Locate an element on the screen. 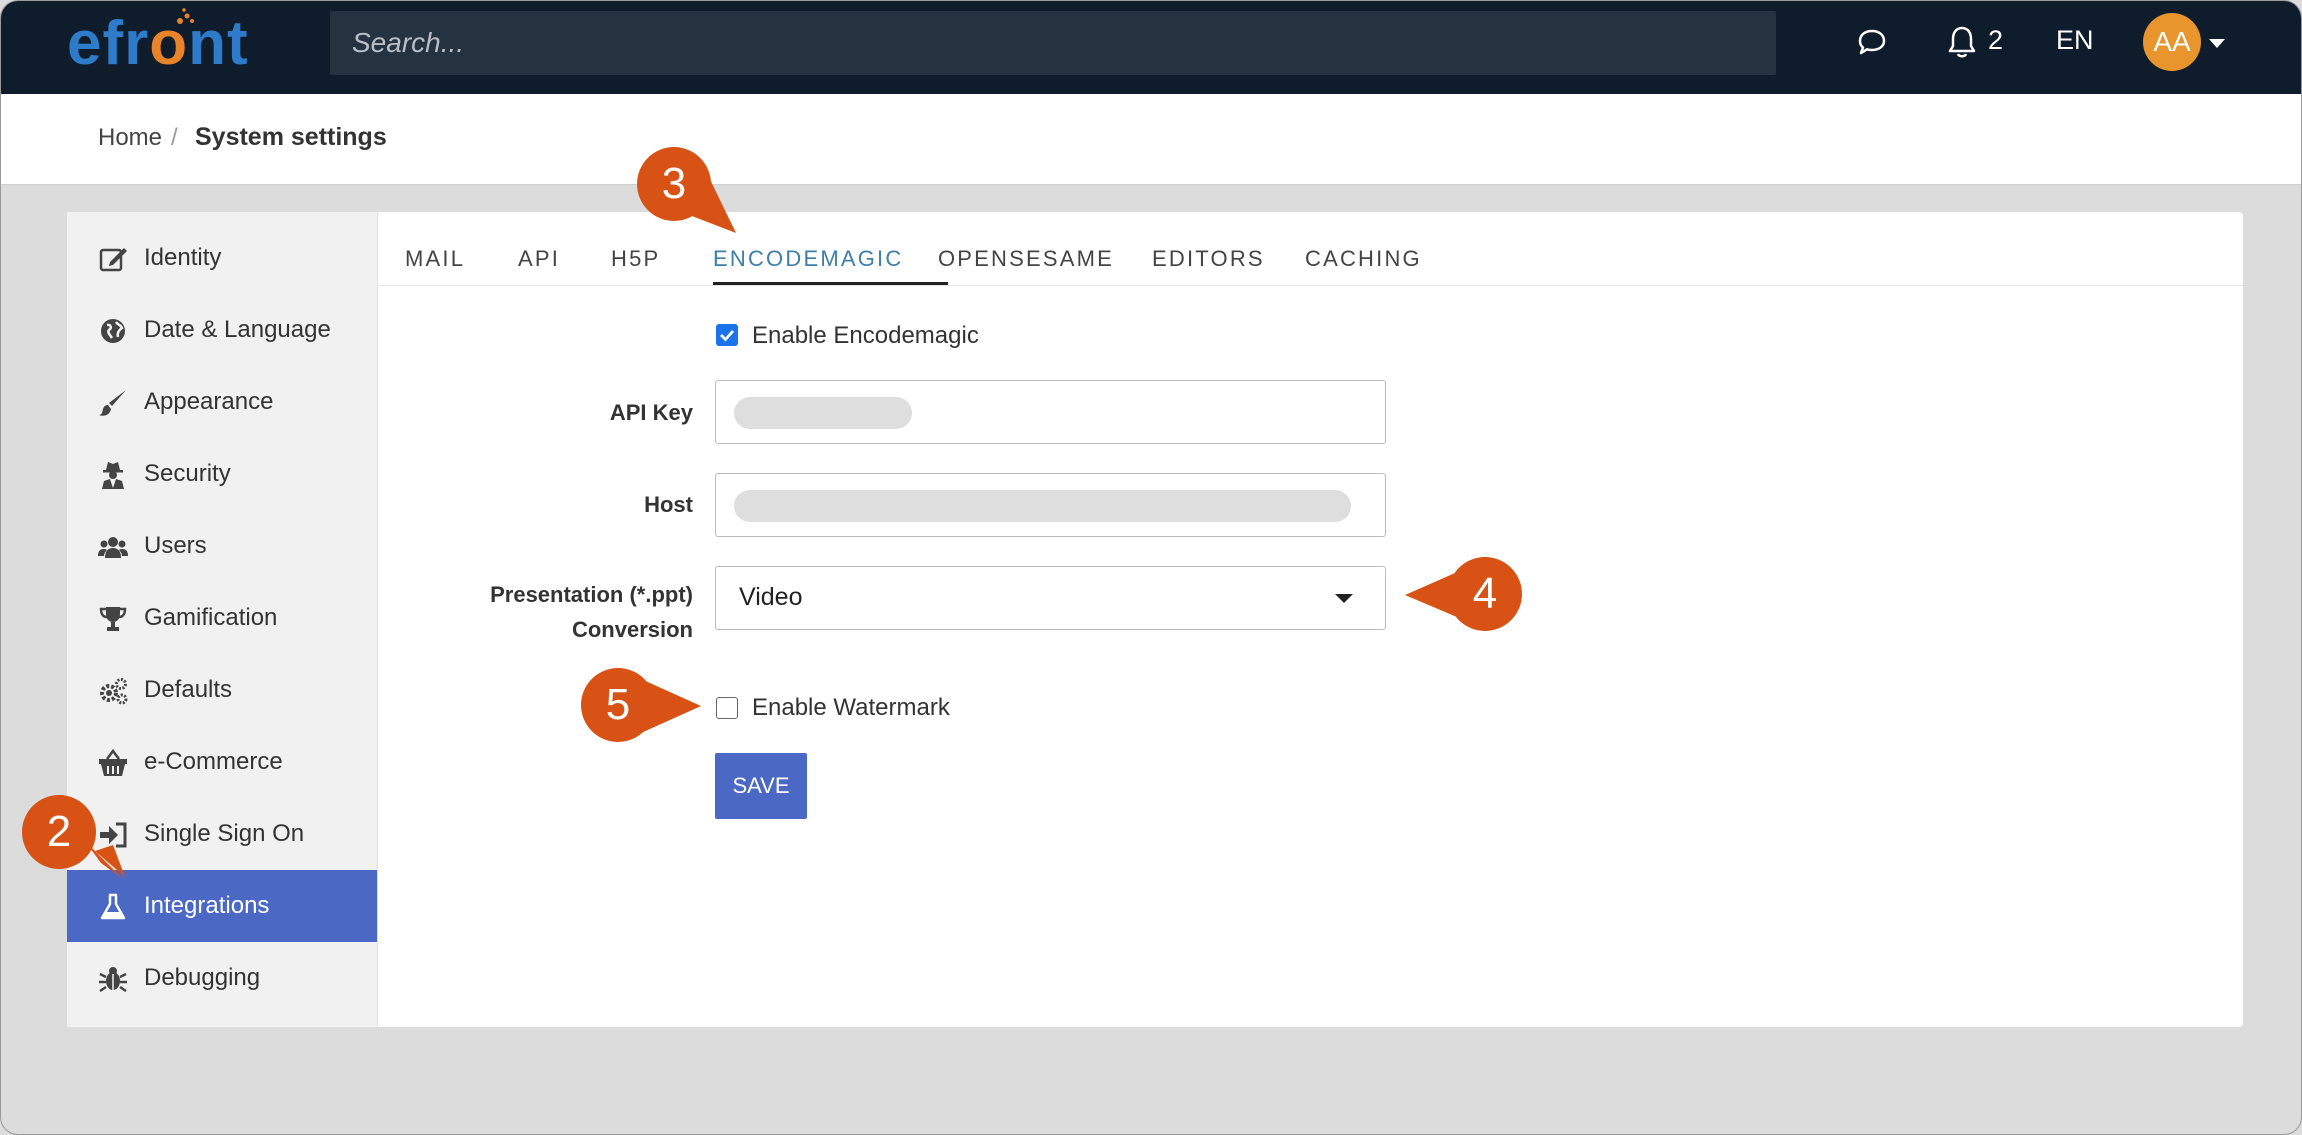 This screenshot has height=1135, width=2302. callout-2-tail-fill is located at coordinates (110, 861).